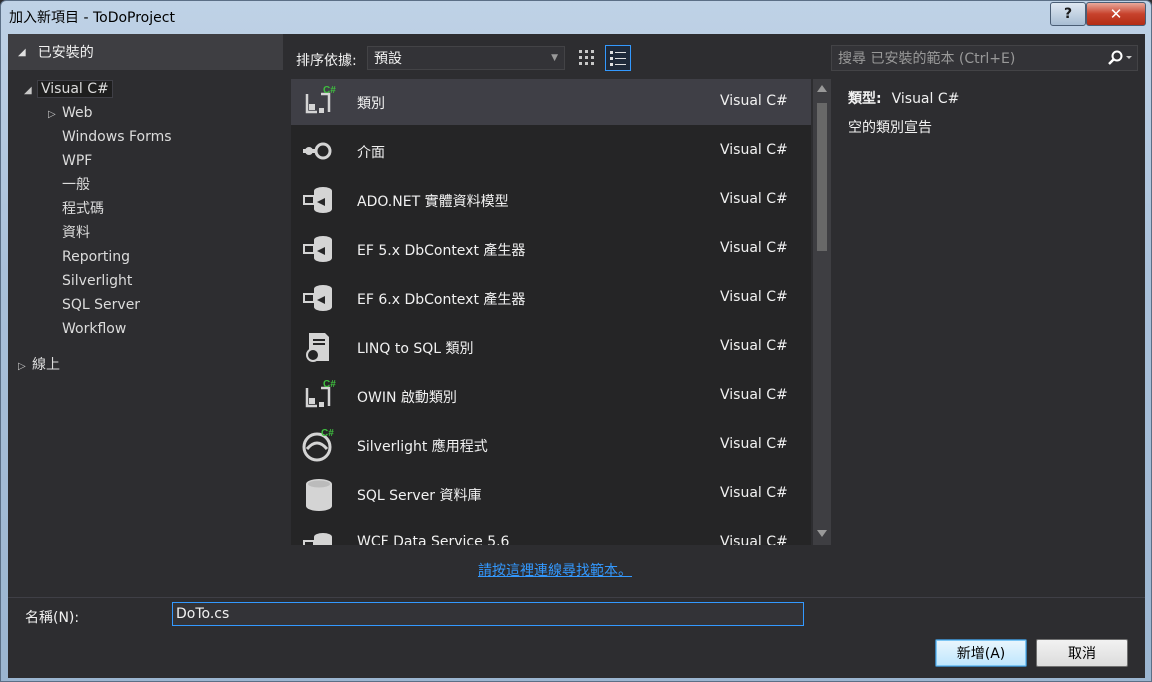  What do you see at coordinates (822, 177) in the screenshot?
I see `scrollbar-thumb` at bounding box center [822, 177].